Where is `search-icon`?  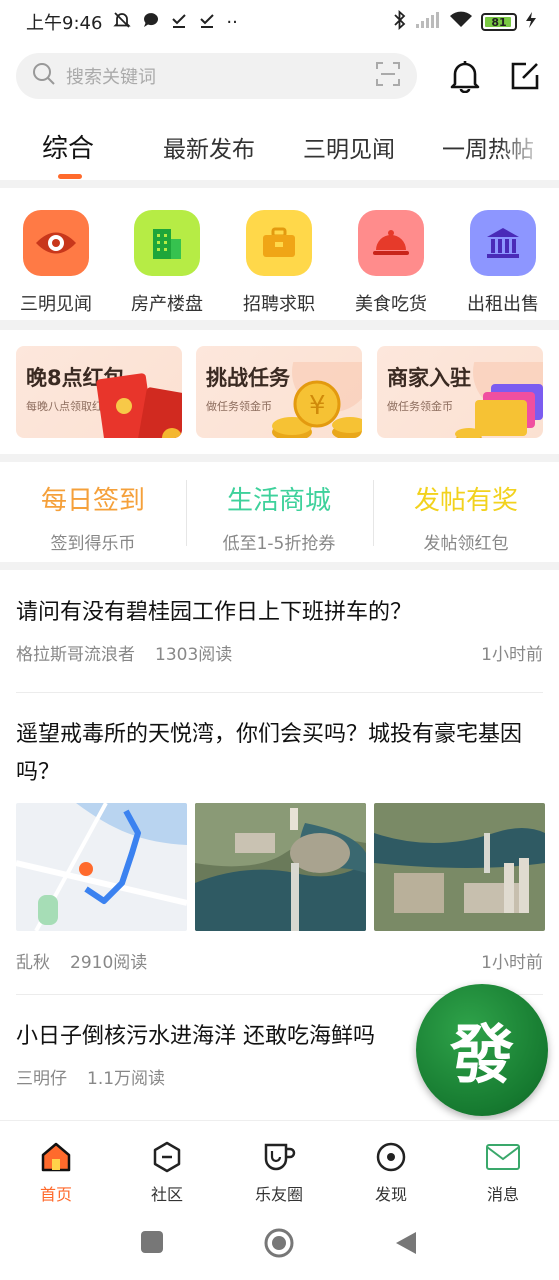 search-icon is located at coordinates (44, 76).